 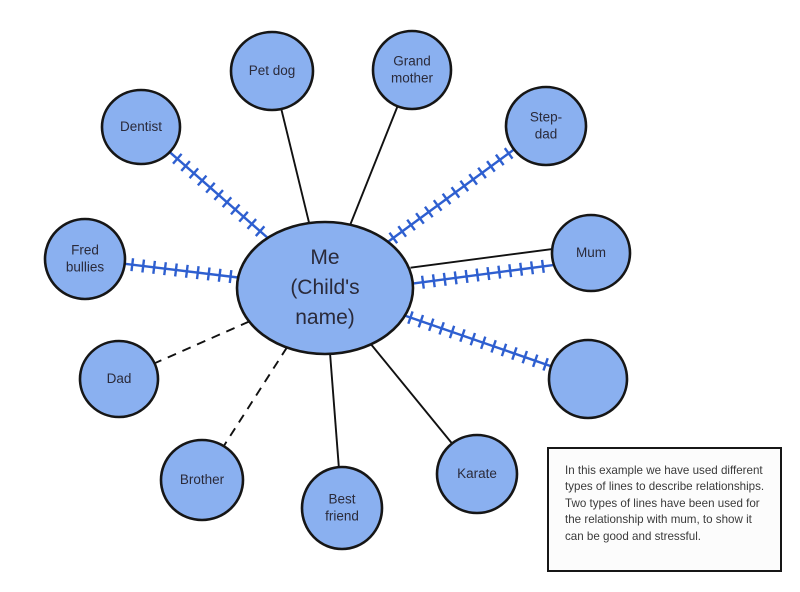 What do you see at coordinates (478, 341) in the screenshot?
I see `edge-unnamed` at bounding box center [478, 341].